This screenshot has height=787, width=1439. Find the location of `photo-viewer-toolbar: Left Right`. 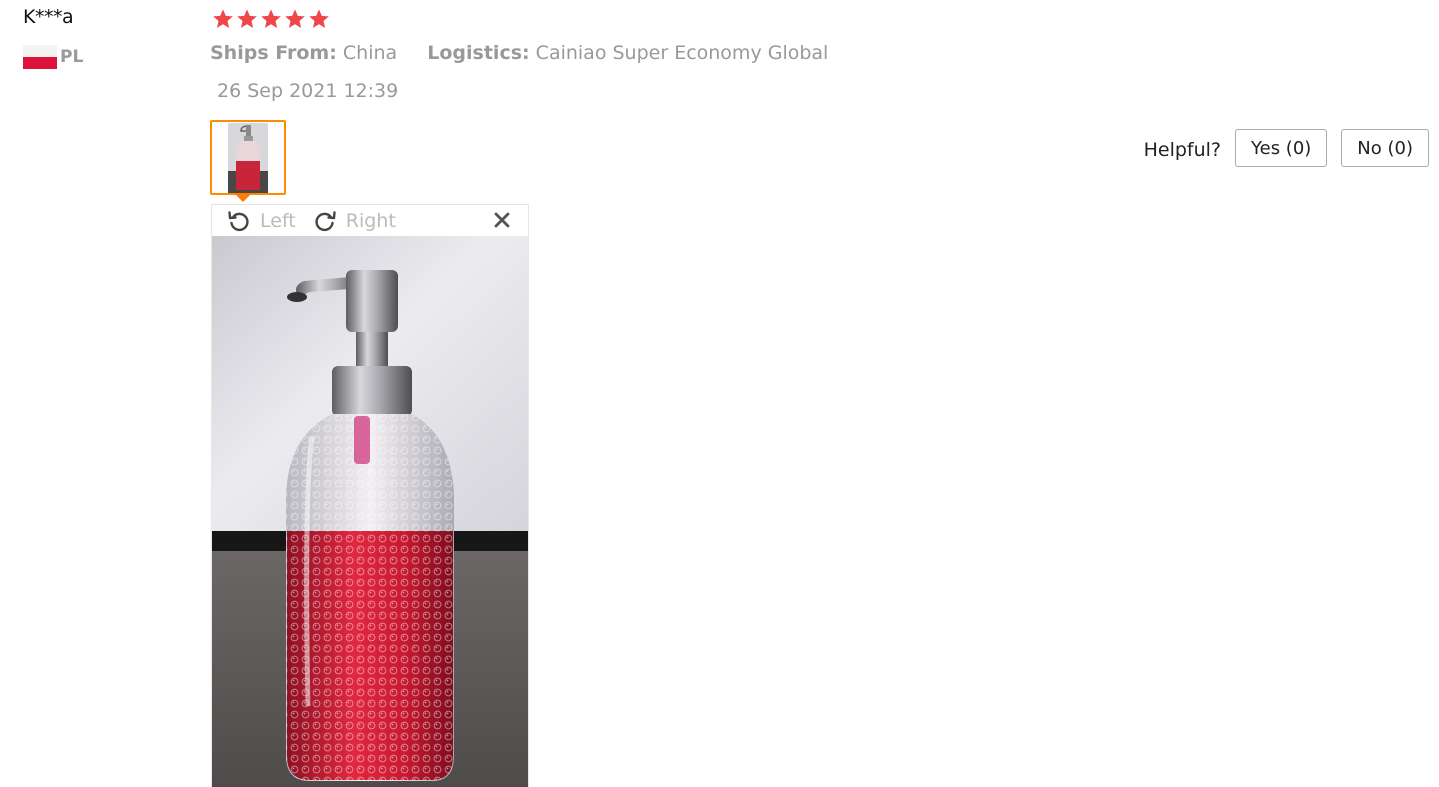

photo-viewer-toolbar: Left Right is located at coordinates (370, 220).